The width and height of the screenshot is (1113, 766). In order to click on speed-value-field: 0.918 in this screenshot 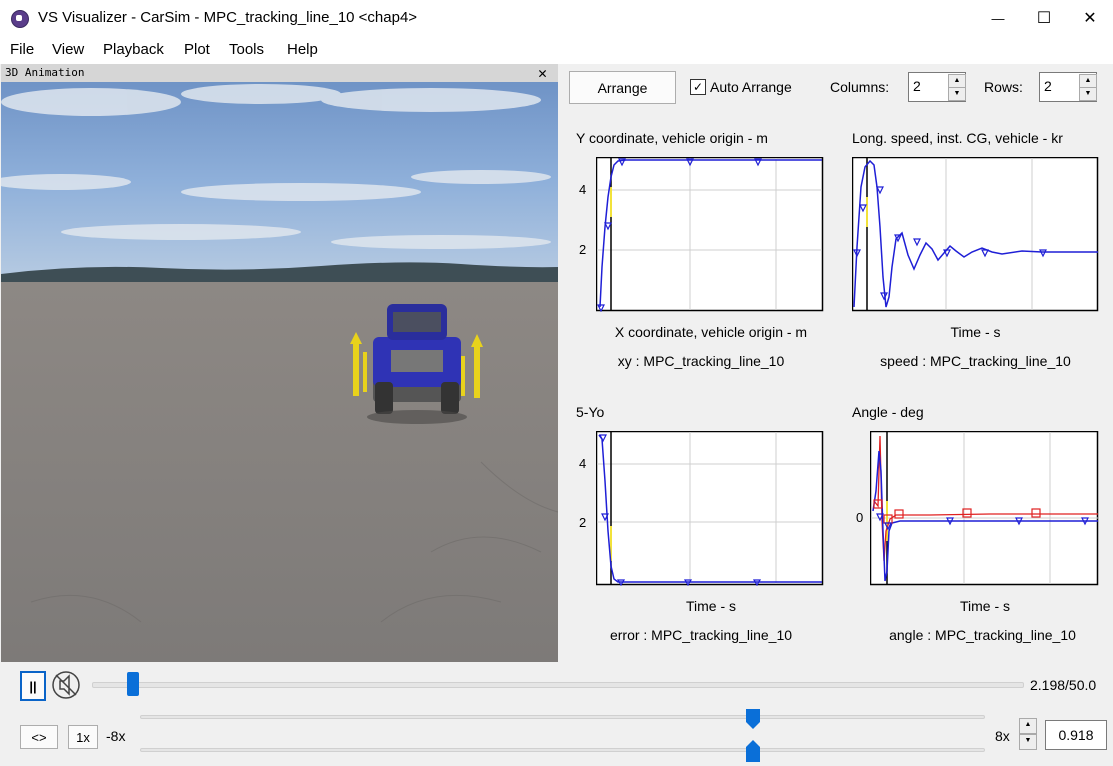, I will do `click(1076, 735)`.